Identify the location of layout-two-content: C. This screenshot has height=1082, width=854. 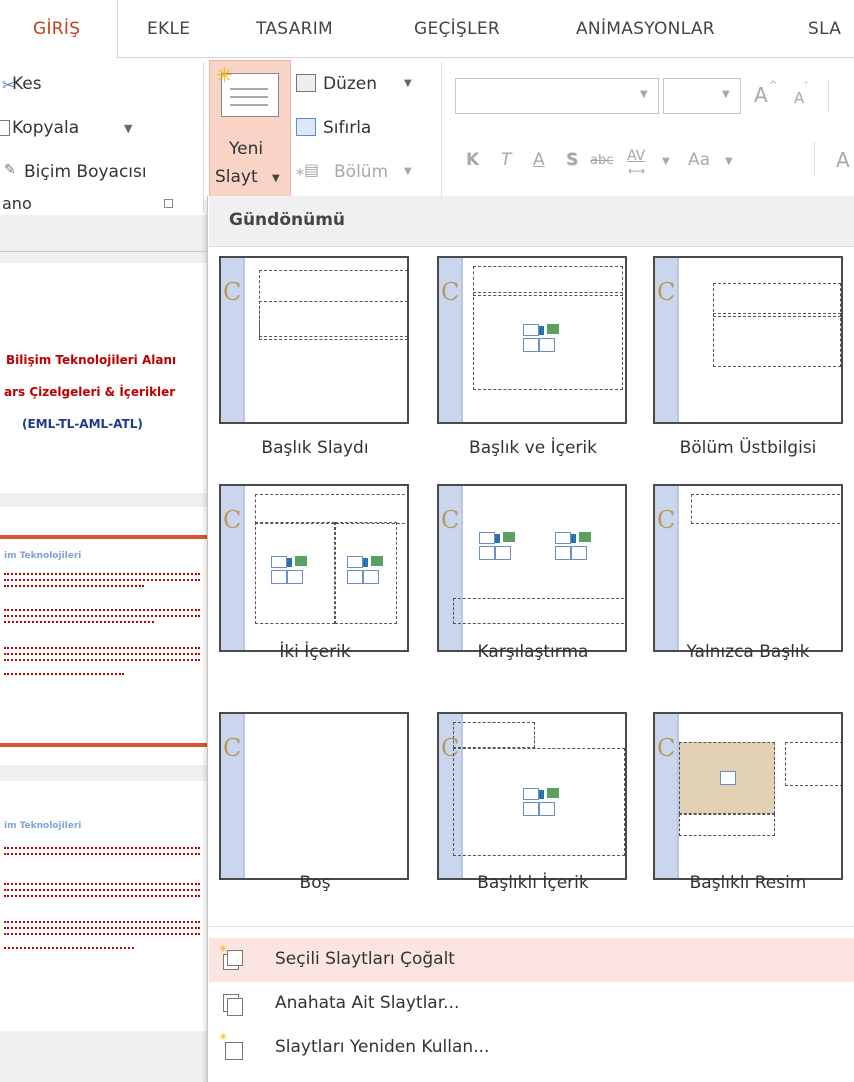
(314, 568).